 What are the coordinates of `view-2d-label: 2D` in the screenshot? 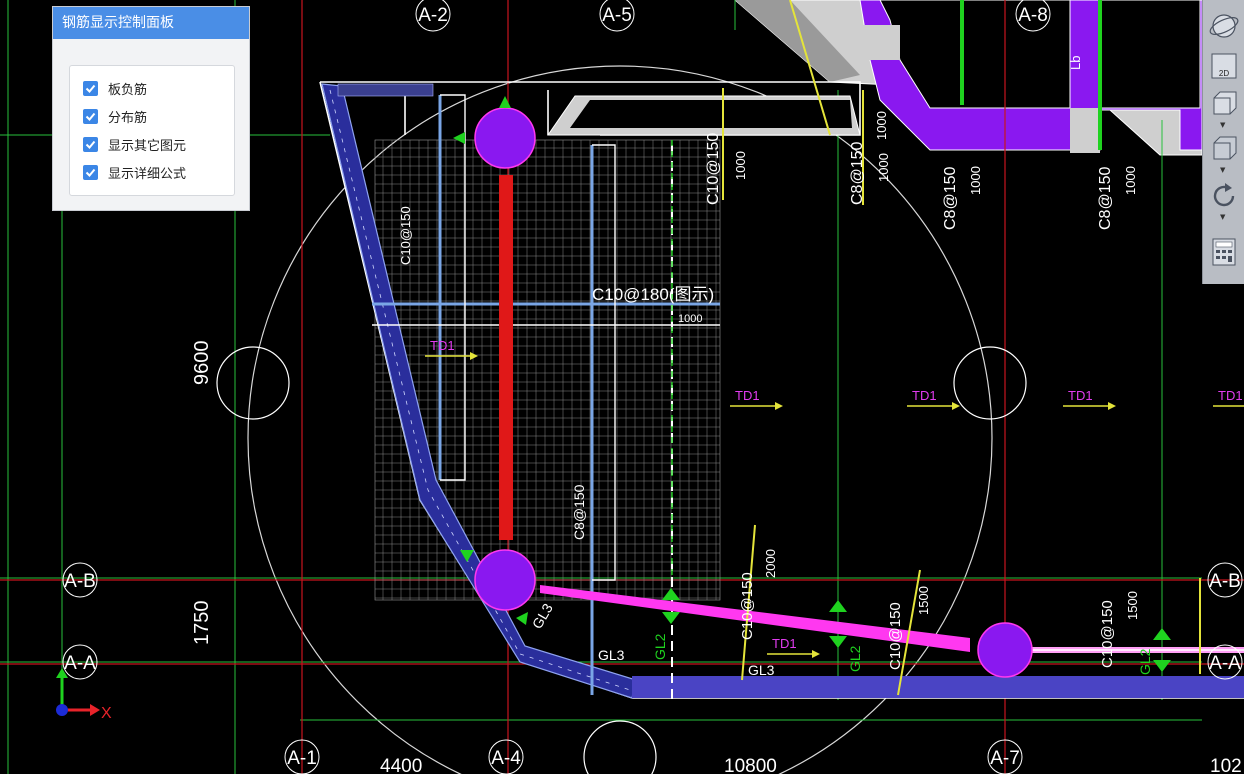 It's located at (1224, 73).